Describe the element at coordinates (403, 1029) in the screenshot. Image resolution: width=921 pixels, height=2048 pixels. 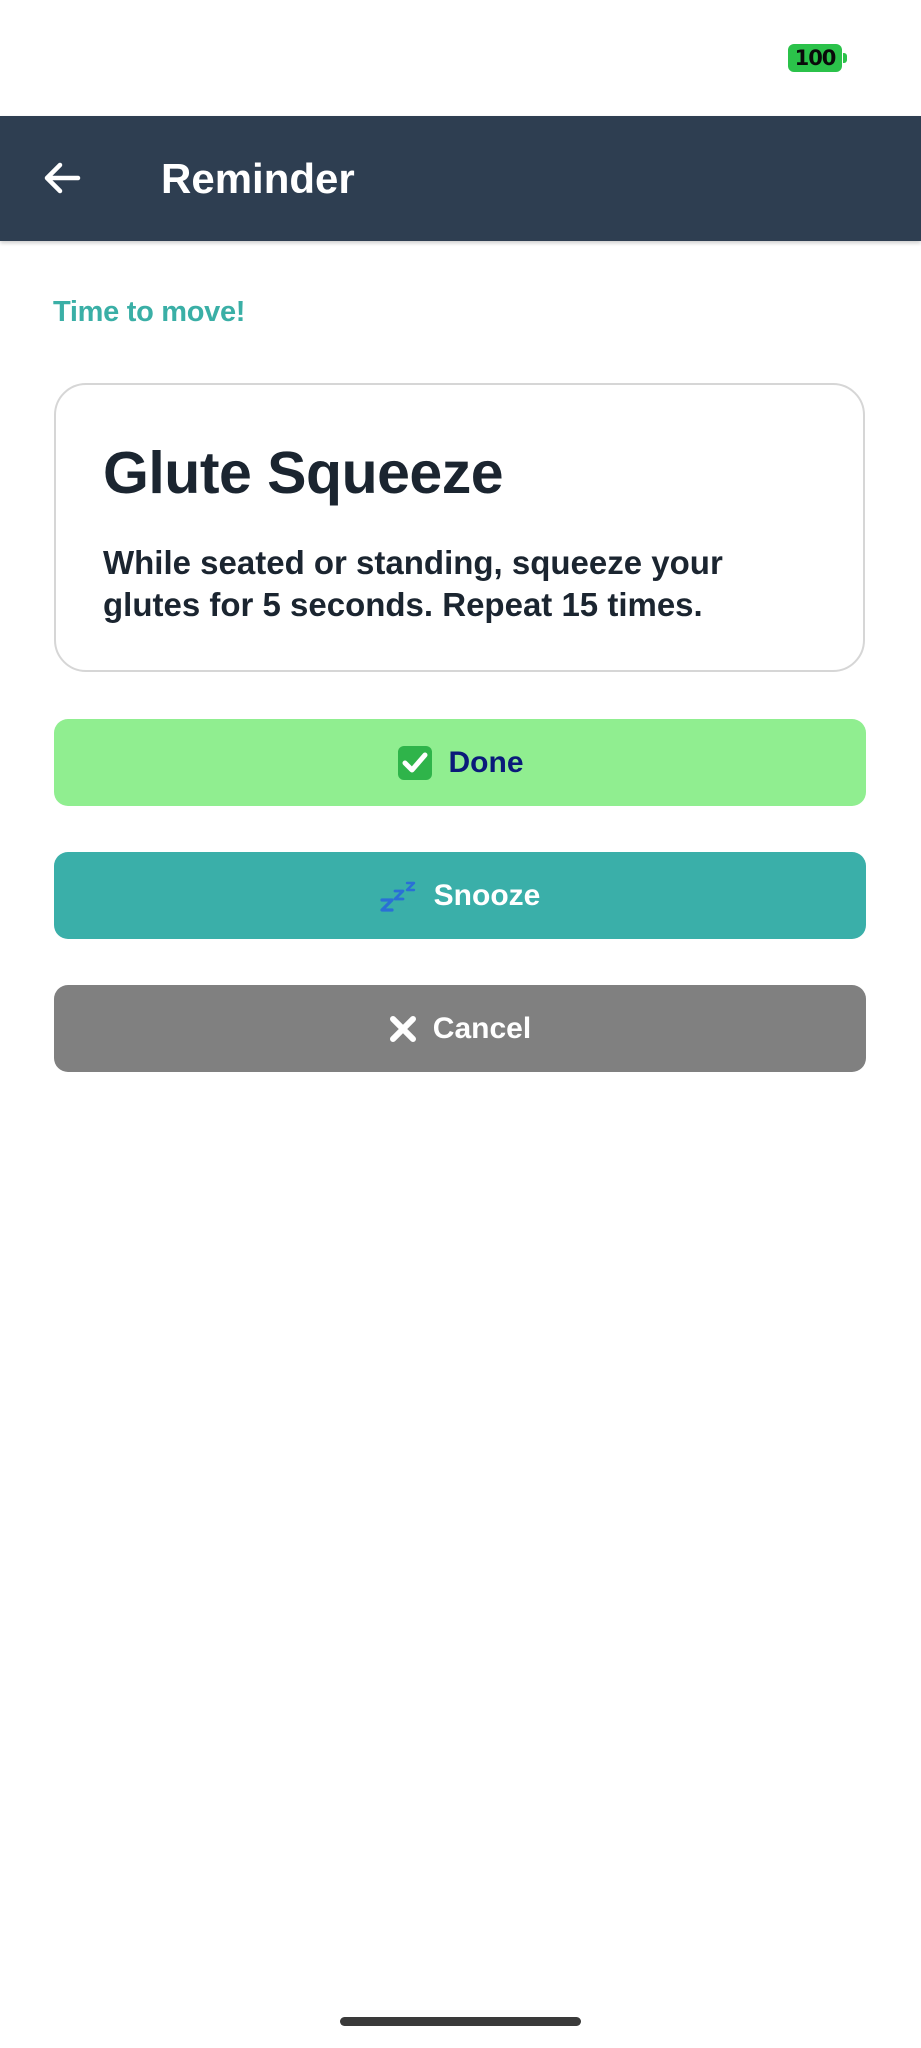
I see `cross-icon` at that location.